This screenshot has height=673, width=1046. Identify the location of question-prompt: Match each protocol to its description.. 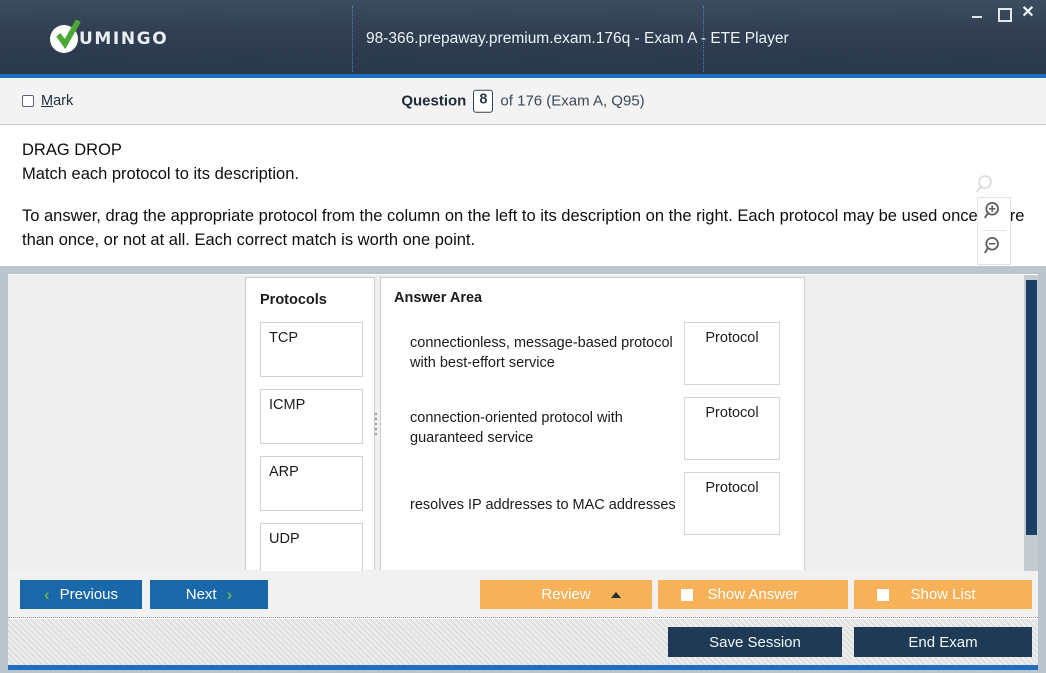
(160, 173).